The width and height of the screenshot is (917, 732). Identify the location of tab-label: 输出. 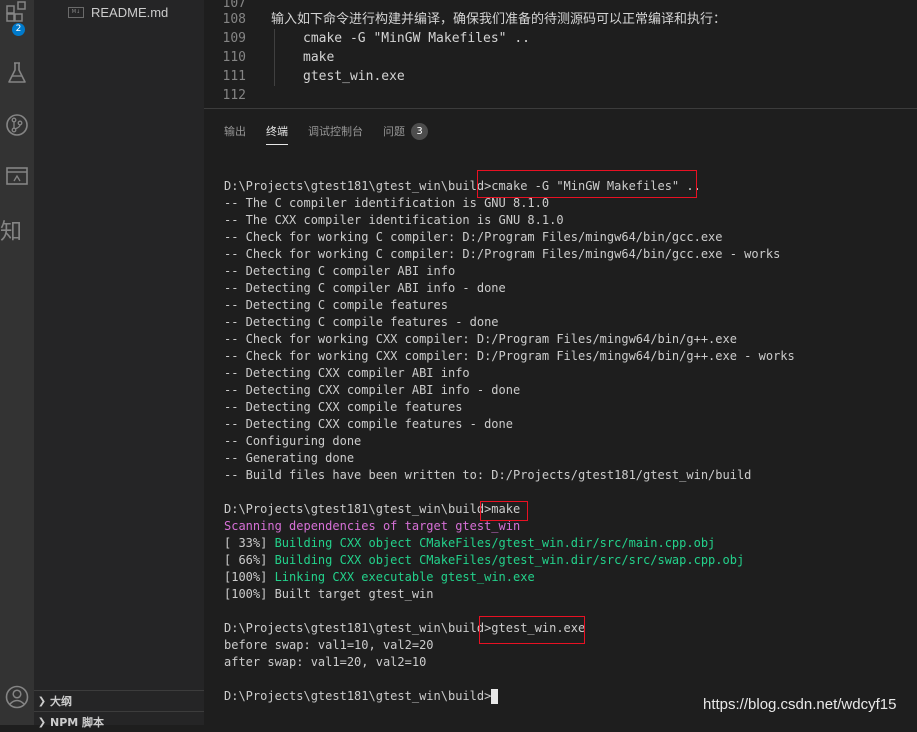
(235, 131).